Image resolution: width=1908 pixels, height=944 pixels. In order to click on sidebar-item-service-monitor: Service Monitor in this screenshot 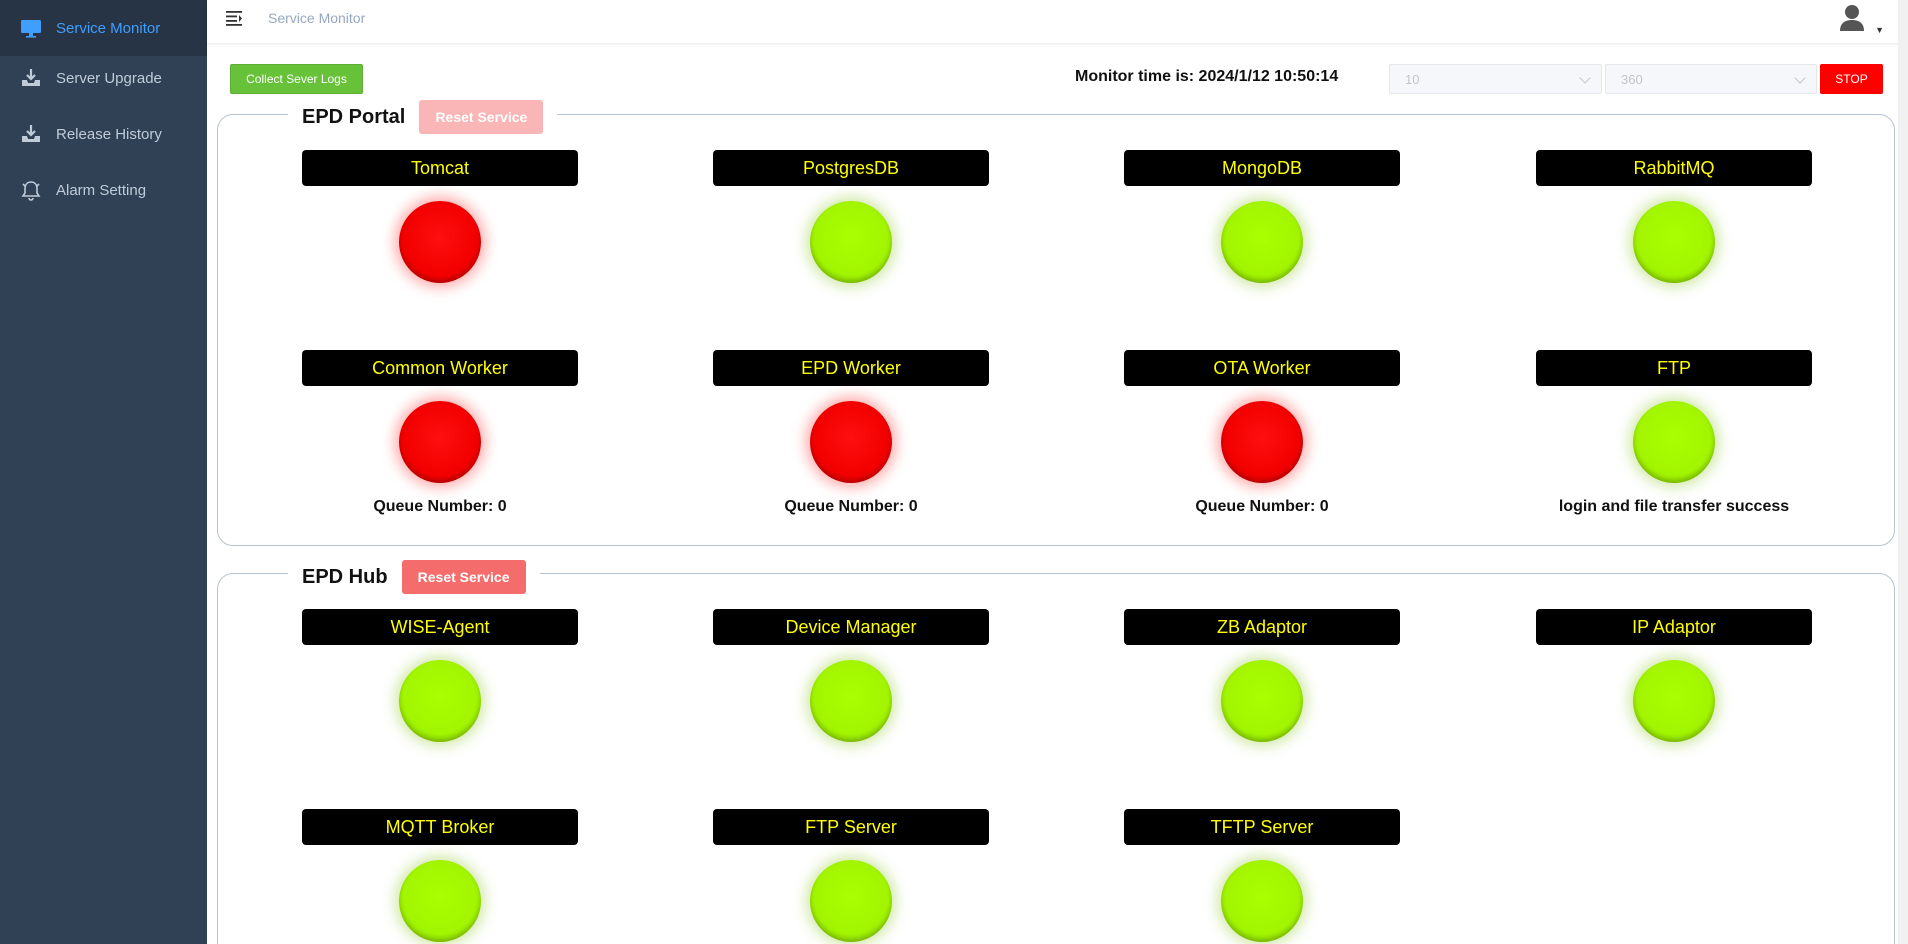, I will do `click(103, 28)`.